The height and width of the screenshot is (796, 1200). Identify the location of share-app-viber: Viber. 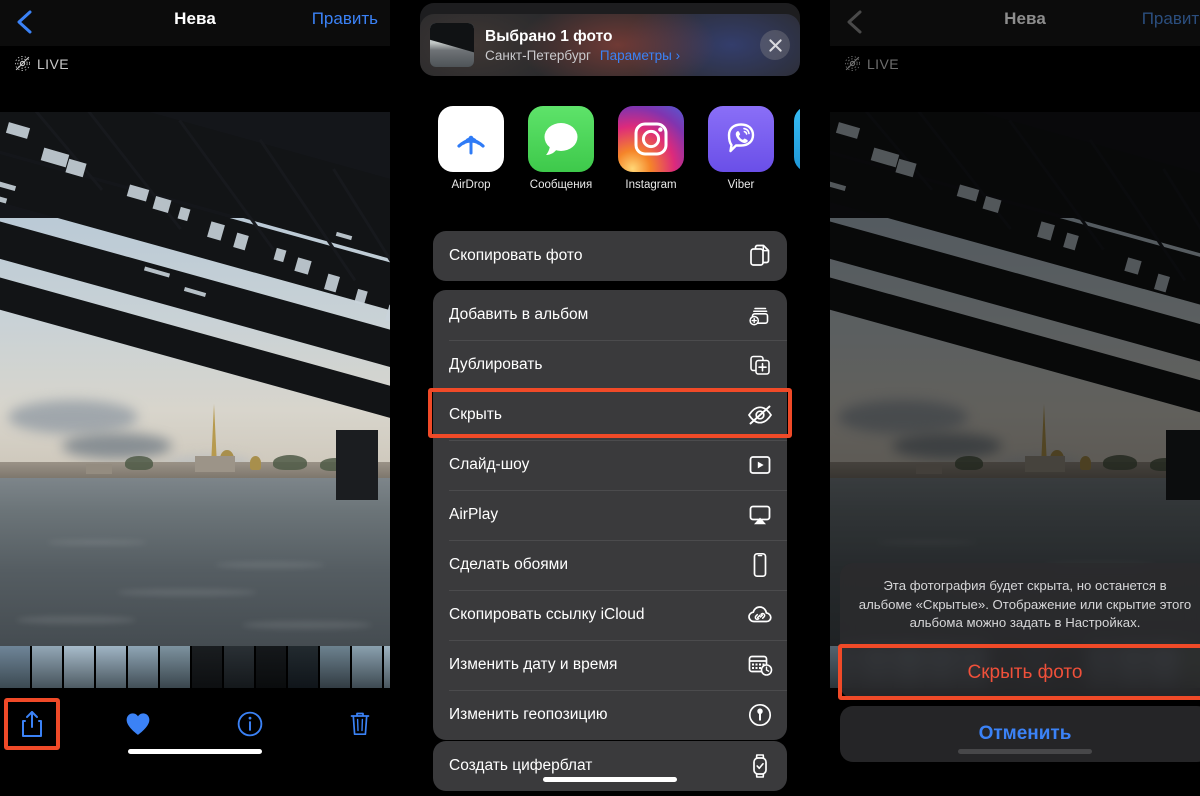
(741, 154).